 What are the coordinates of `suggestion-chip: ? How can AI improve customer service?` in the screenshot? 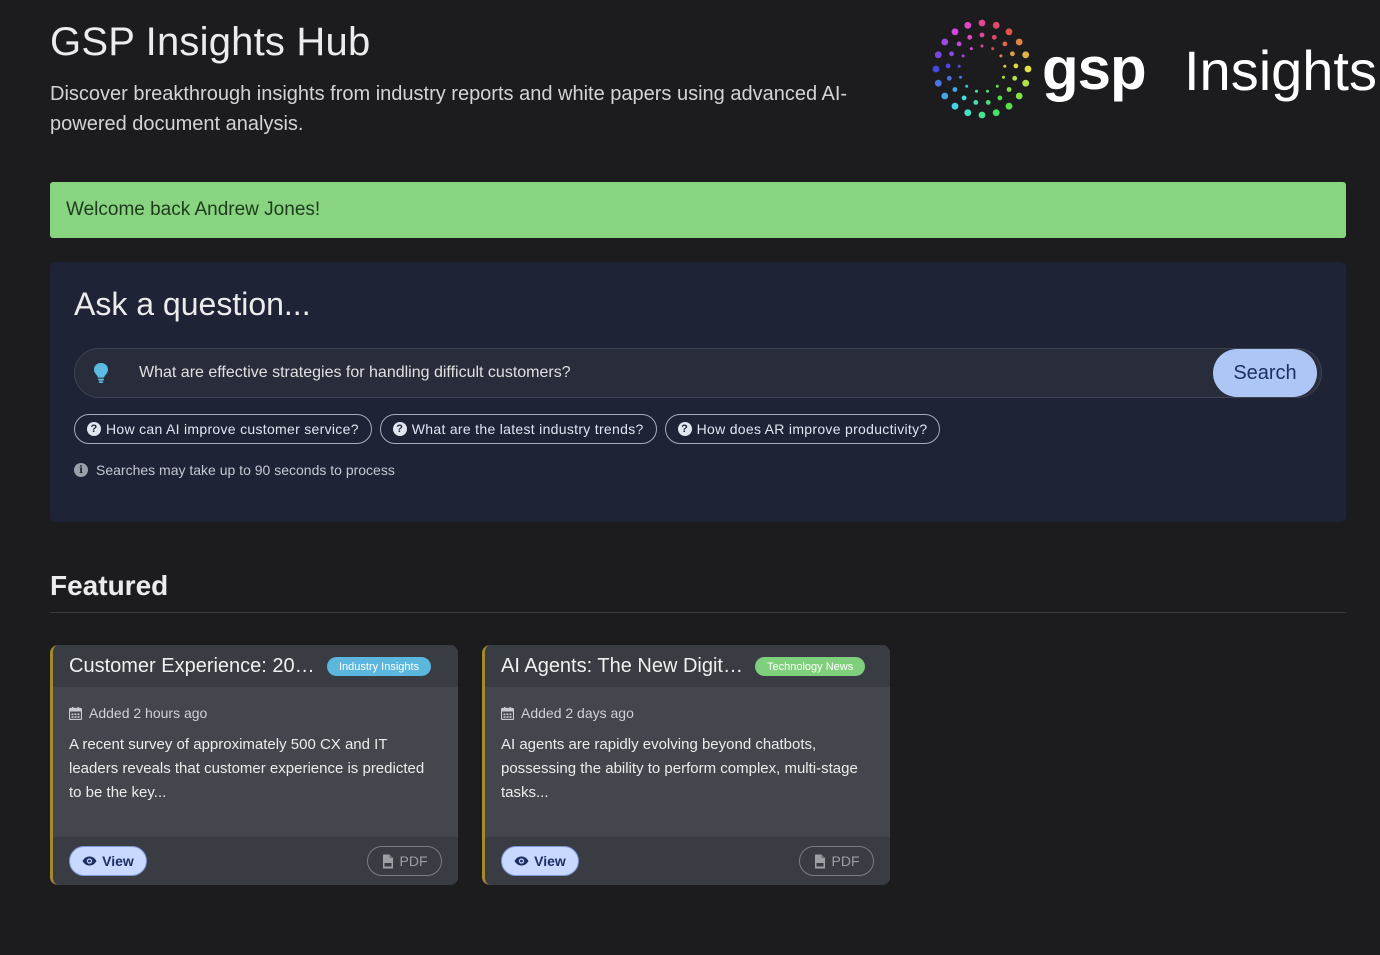 It's located at (223, 429).